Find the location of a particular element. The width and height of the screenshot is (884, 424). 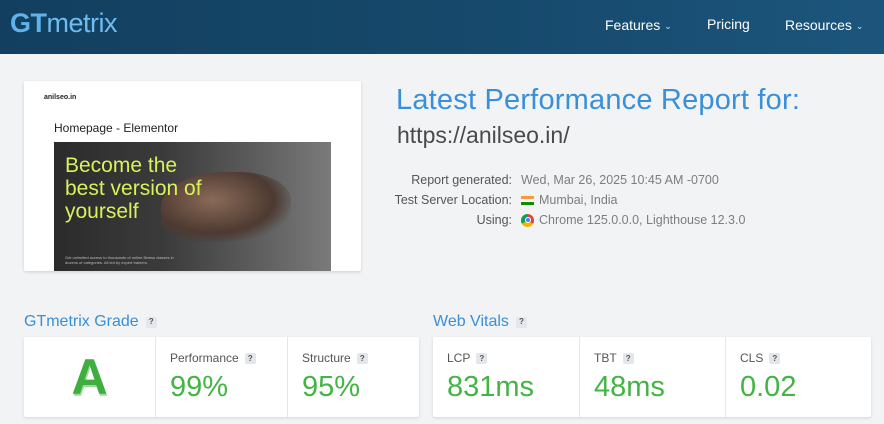

lcp-label: LCP ? is located at coordinates (467, 358).